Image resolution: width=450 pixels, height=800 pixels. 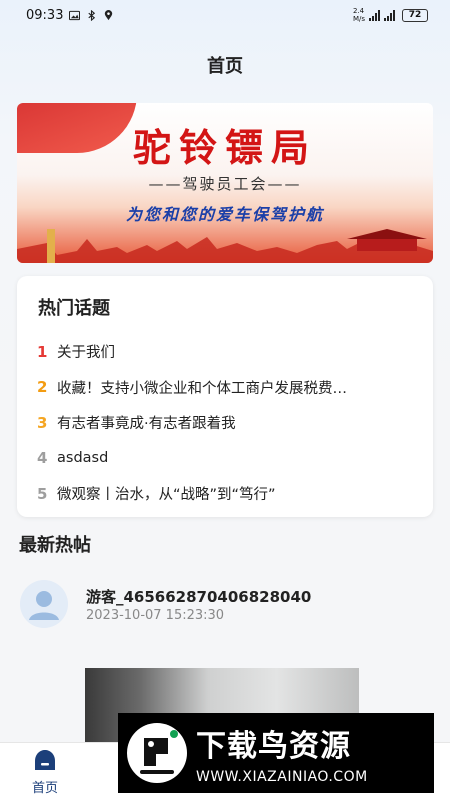 What do you see at coordinates (198, 596) in the screenshot?
I see `post-author: 游客_465662870406828040` at bounding box center [198, 596].